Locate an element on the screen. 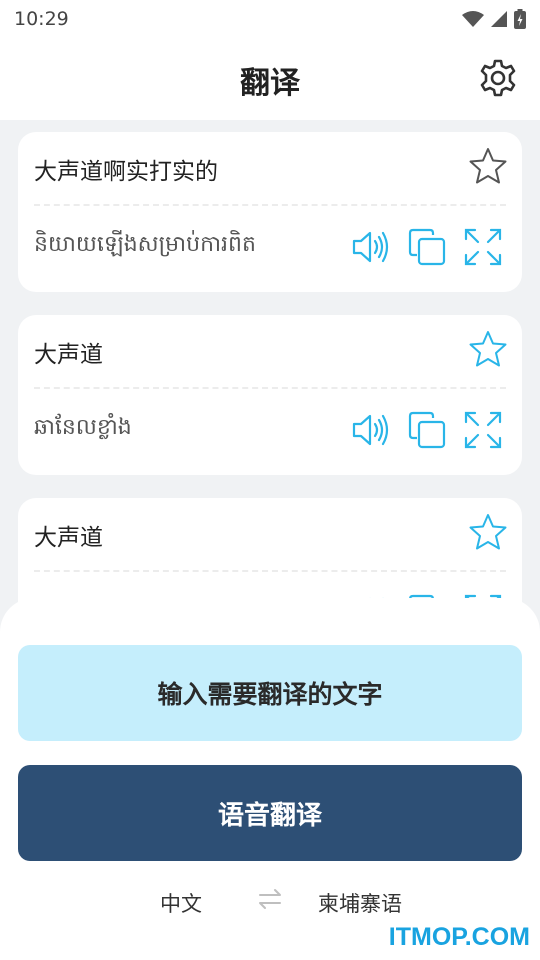 This screenshot has height=960, width=540. signal-icon is located at coordinates (499, 19).